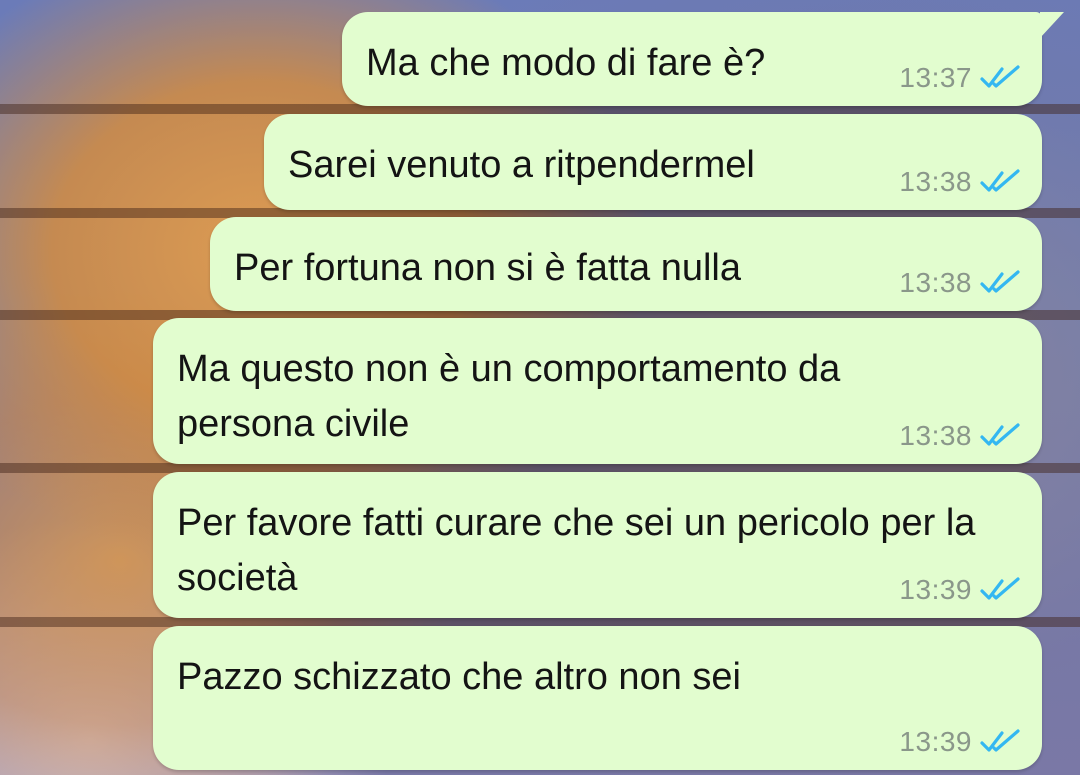 This screenshot has width=1080, height=775. Describe the element at coordinates (487, 268) in the screenshot. I see `message-text: Per fortuna non si è fatta nulla` at that location.